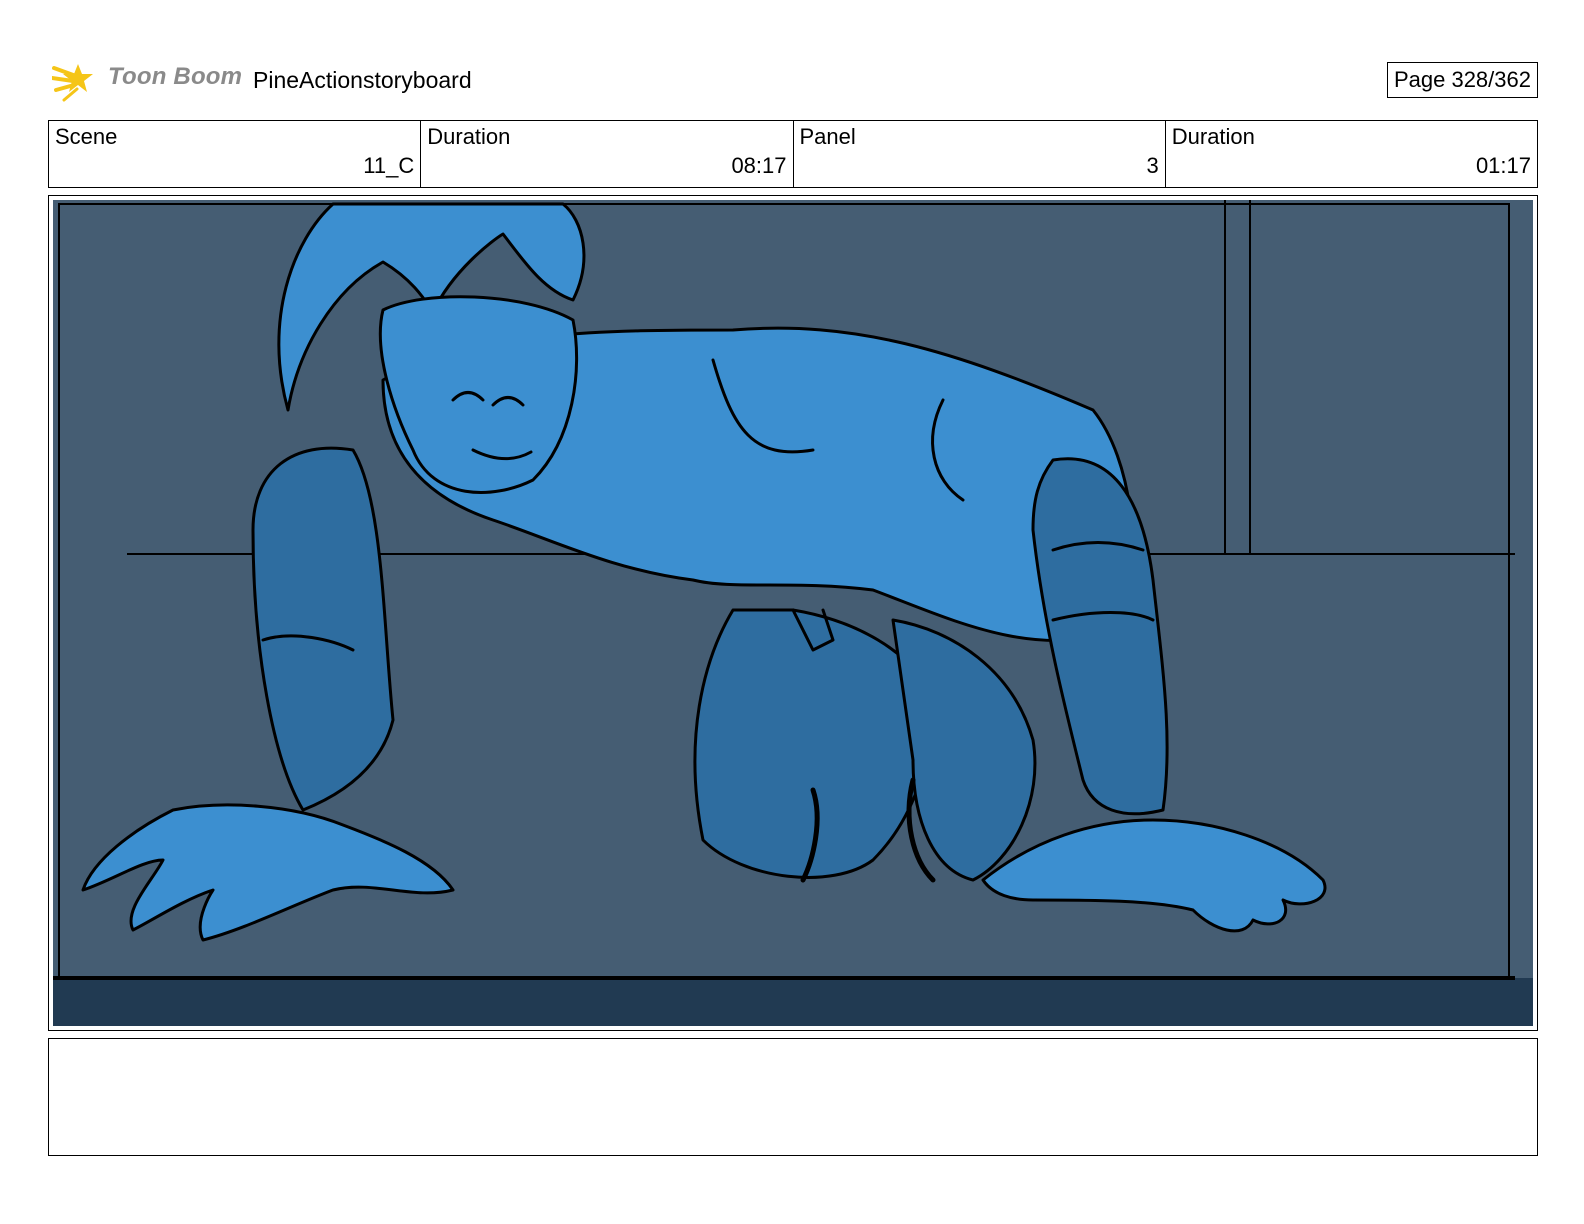 The image size is (1584, 1224). I want to click on panel-duration-value: 01:17, so click(1503, 165).